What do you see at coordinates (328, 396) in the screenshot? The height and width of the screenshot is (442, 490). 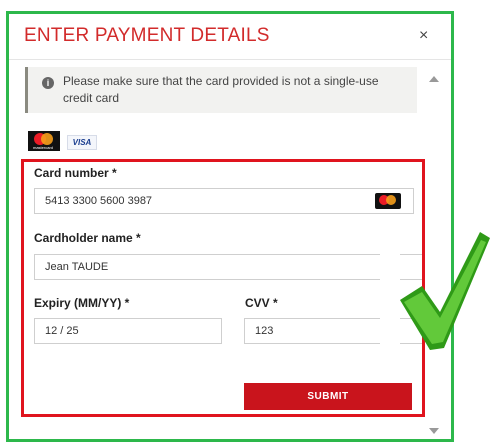 I see `submit-button: SUBMIT` at bounding box center [328, 396].